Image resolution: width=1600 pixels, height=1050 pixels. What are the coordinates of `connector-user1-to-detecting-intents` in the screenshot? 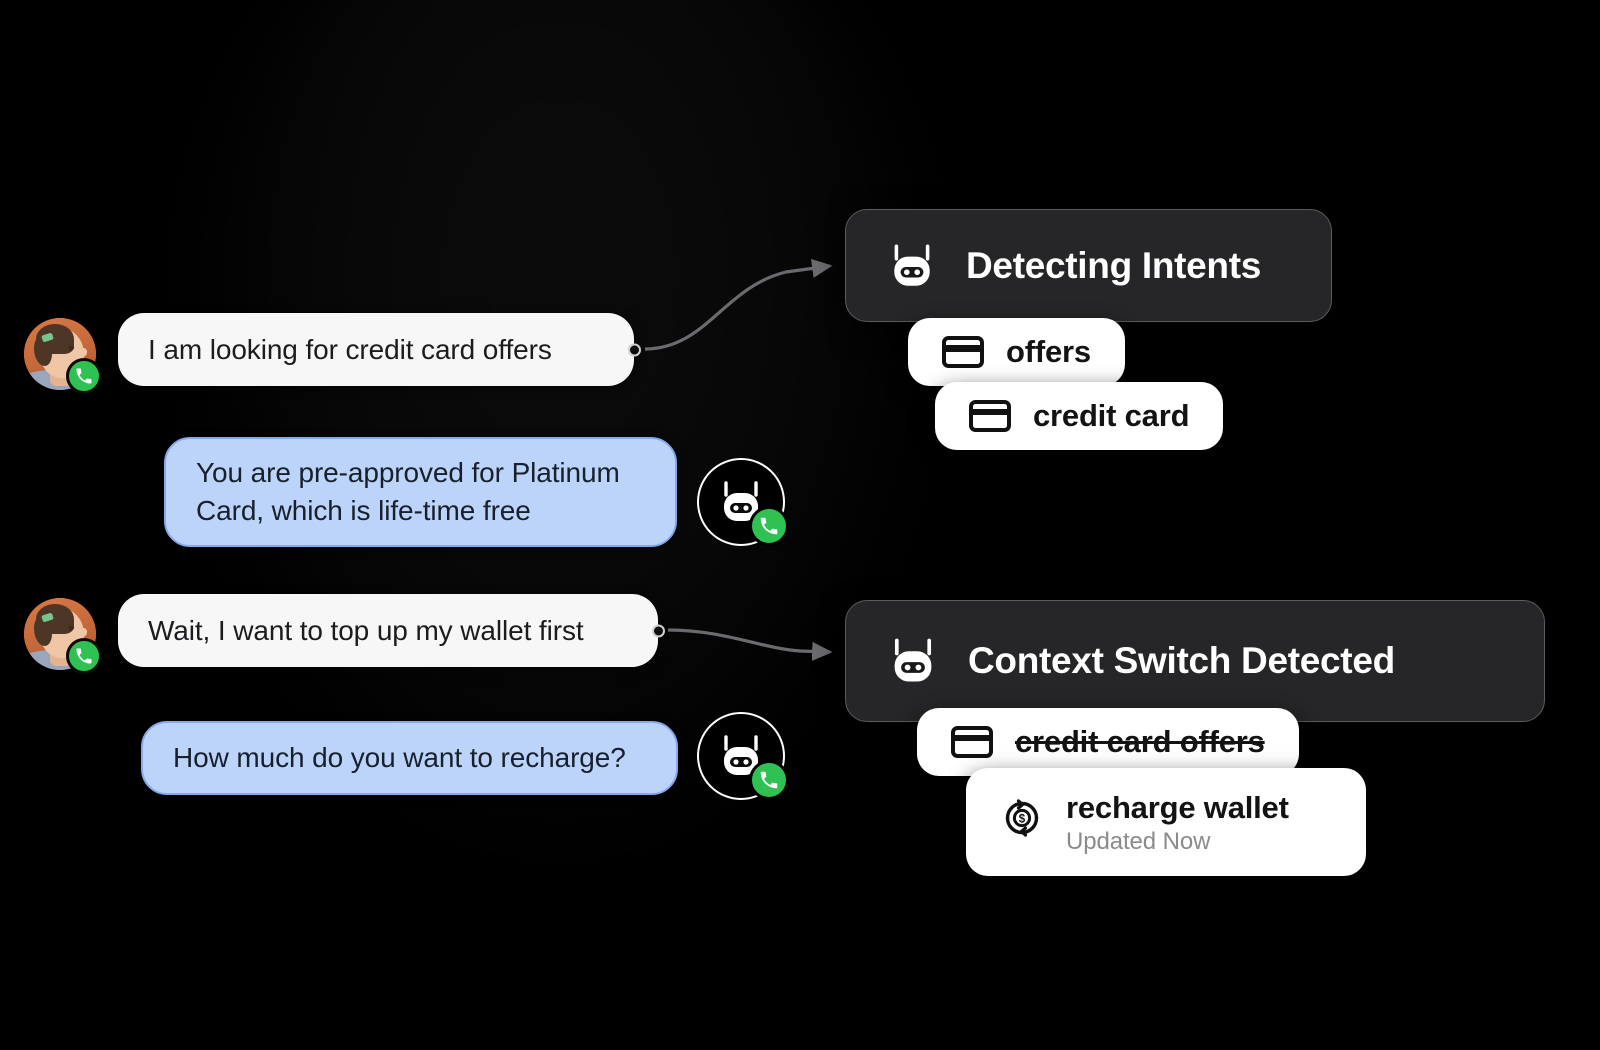 It's located at (738, 304).